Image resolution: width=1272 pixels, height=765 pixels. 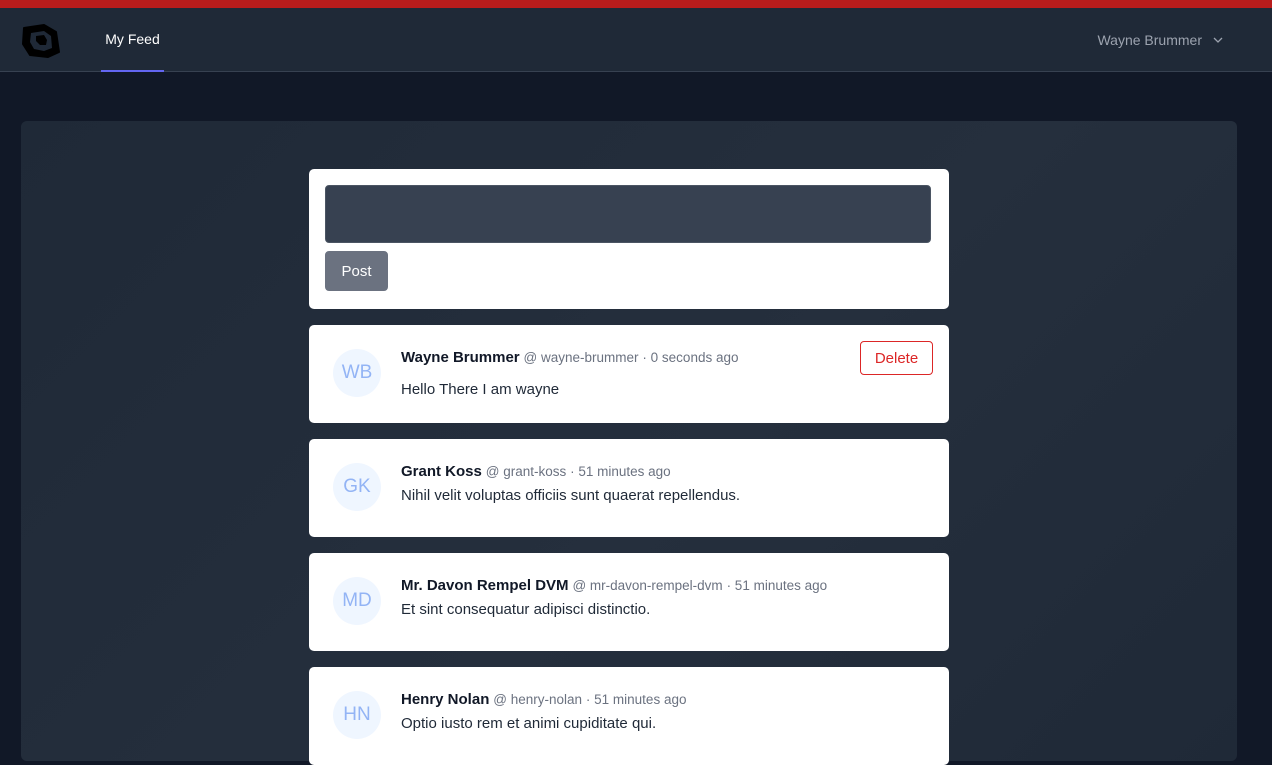 I want to click on avatar: WB, so click(x=357, y=373).